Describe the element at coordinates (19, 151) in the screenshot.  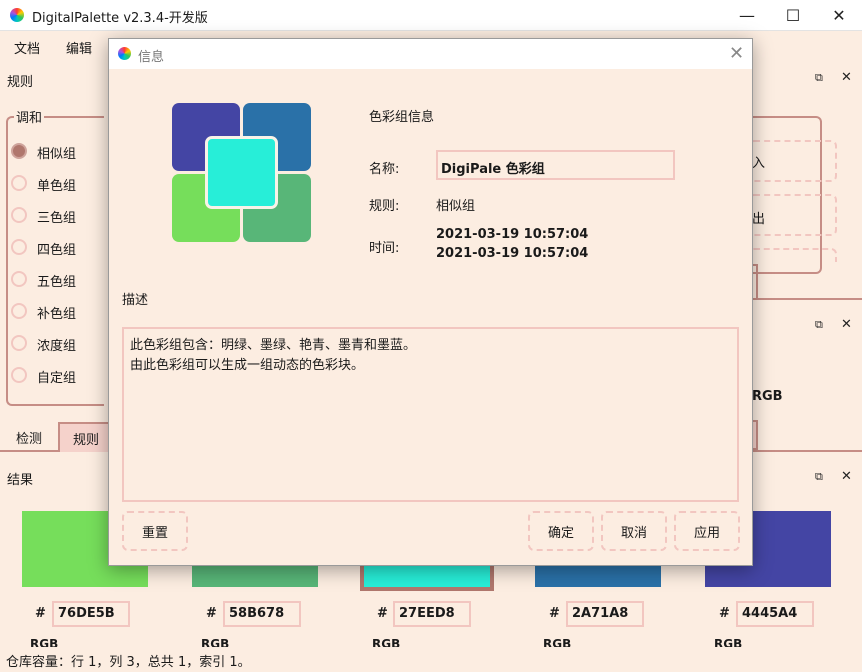
I see `radio-analogous` at that location.